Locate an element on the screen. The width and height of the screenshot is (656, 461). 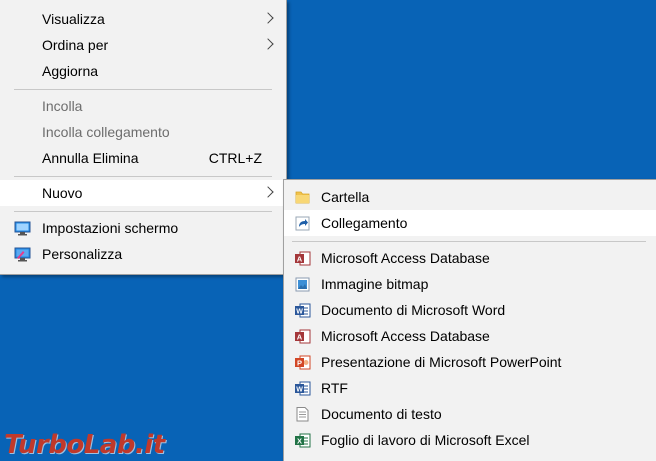
folder-icon is located at coordinates (302, 197).